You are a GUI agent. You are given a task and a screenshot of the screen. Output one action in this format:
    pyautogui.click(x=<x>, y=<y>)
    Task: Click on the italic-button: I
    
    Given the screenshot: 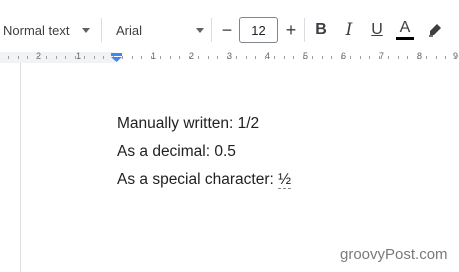 What is the action you would take?
    pyautogui.click(x=349, y=30)
    